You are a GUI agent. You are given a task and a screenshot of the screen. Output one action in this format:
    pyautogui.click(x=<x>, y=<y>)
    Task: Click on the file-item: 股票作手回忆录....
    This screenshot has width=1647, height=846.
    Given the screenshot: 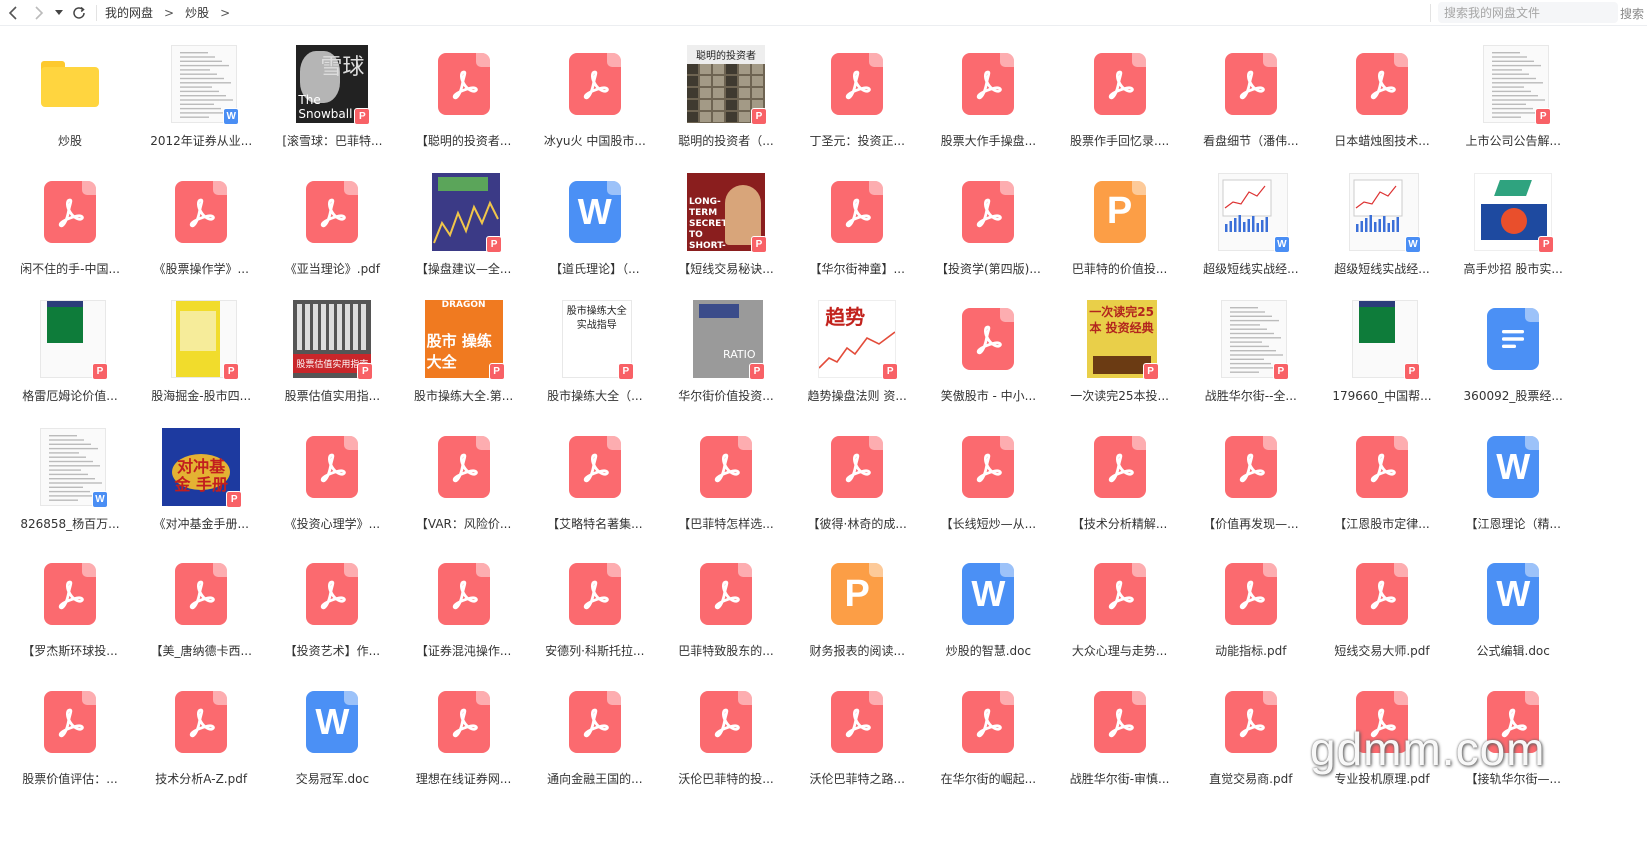 What is the action you would take?
    pyautogui.click(x=1120, y=100)
    